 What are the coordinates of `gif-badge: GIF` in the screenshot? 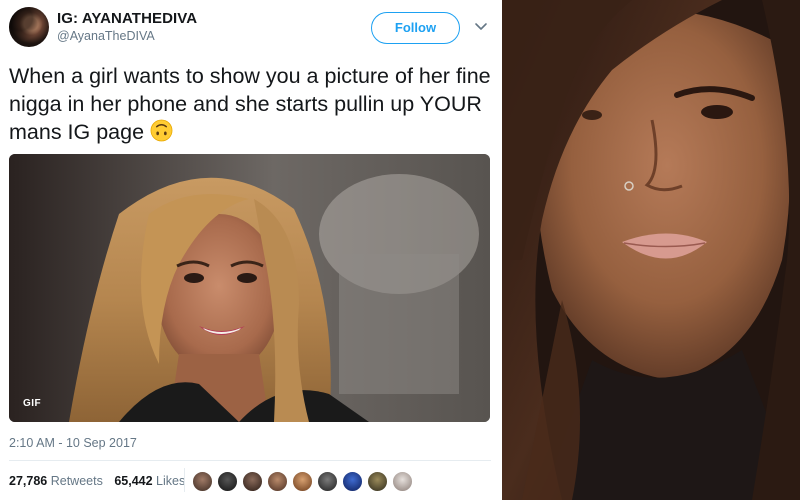 It's located at (32, 403).